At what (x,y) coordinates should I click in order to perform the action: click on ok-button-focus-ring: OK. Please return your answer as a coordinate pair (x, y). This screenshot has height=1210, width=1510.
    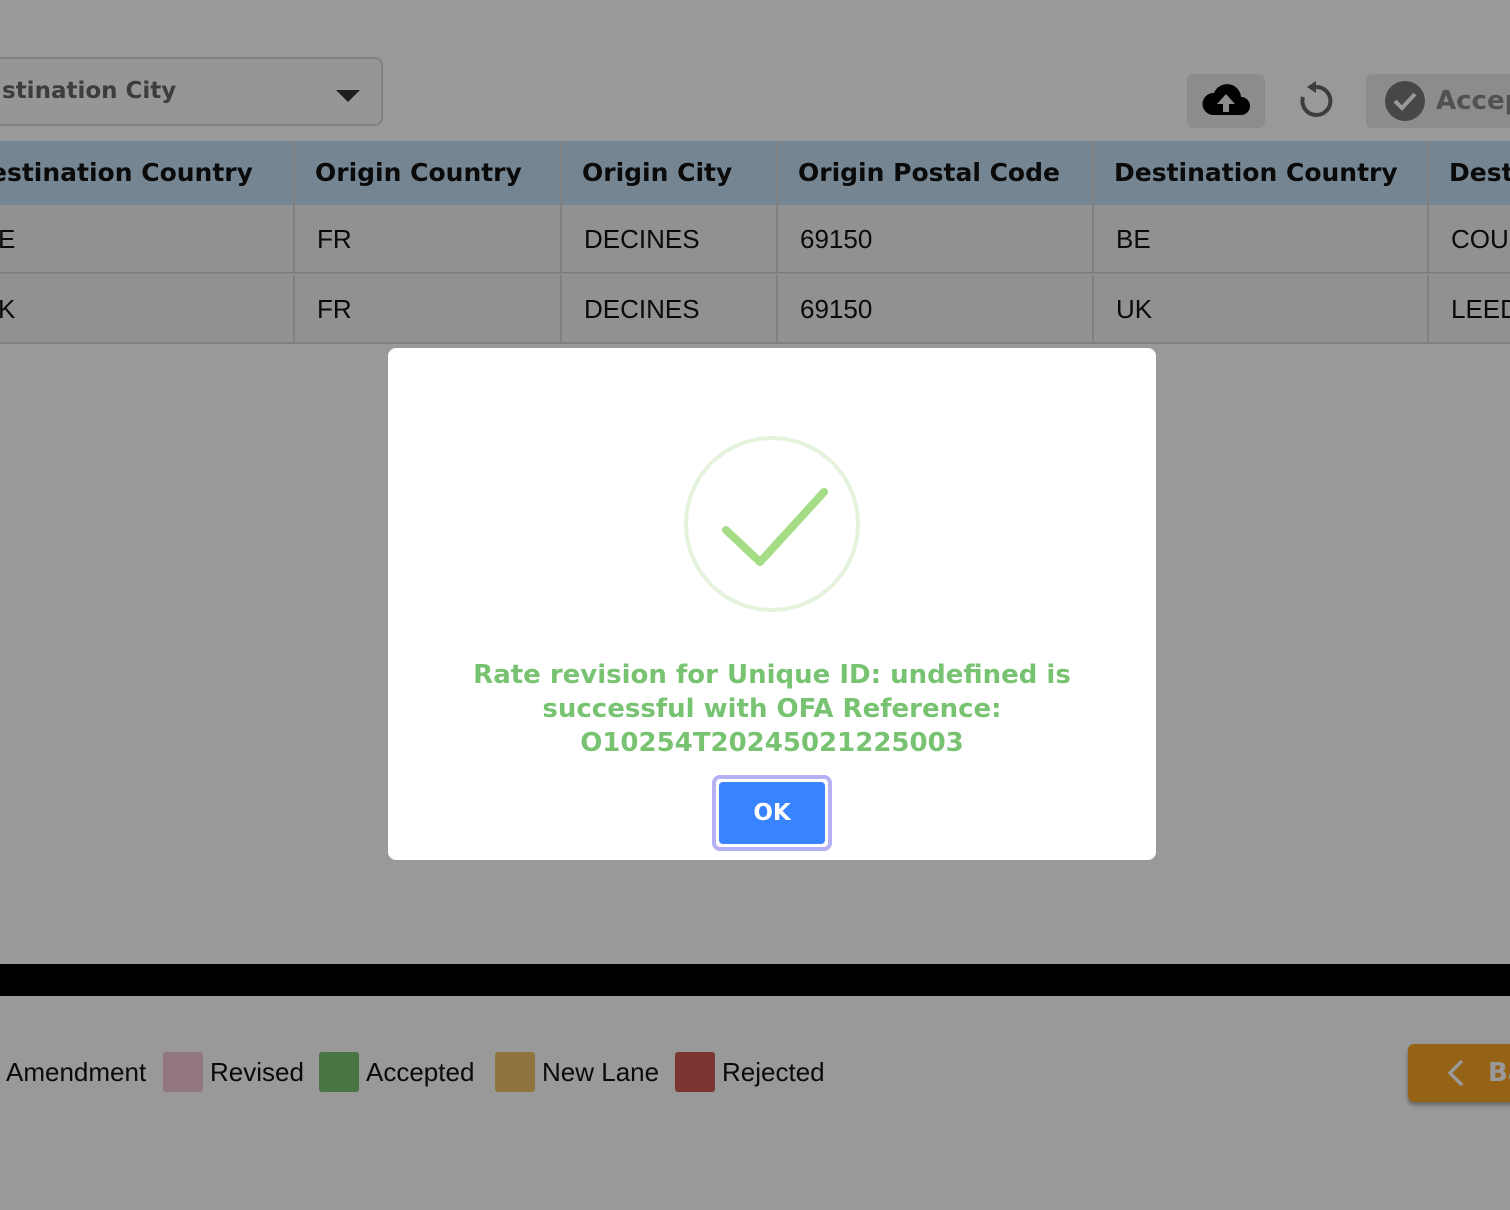
    Looking at the image, I should click on (772, 813).